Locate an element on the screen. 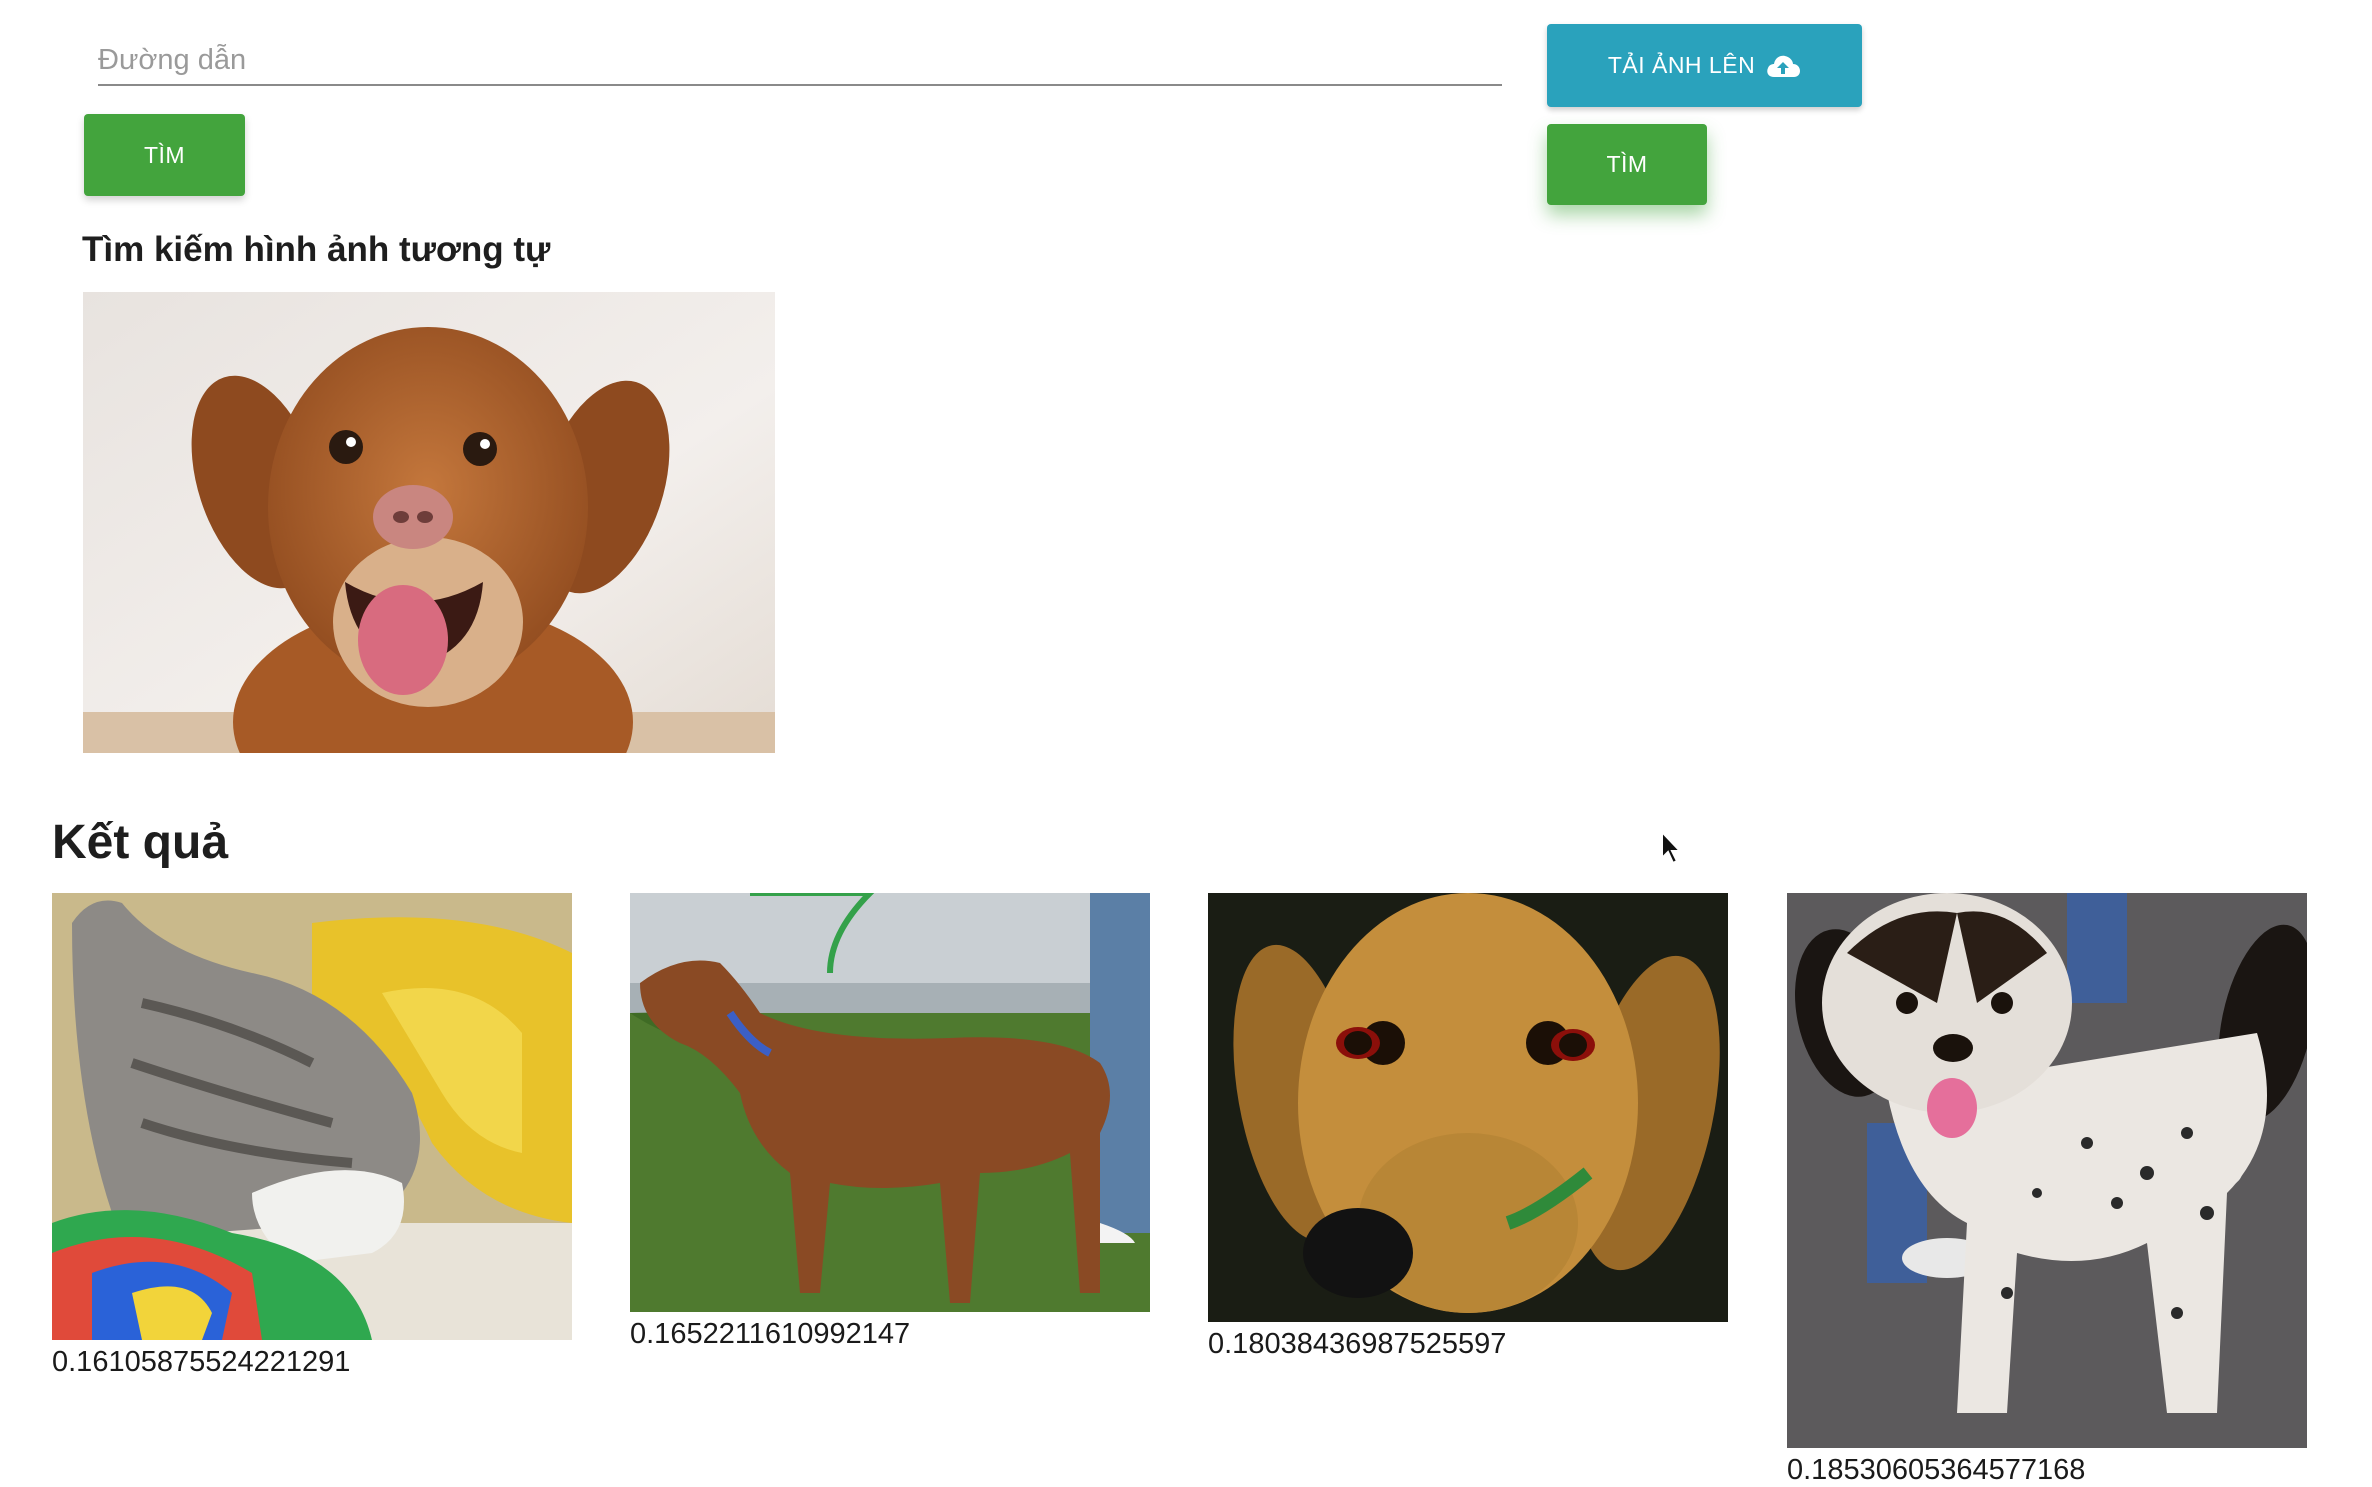 This screenshot has width=2372, height=1487. mouse-cursor-icon is located at coordinates (1672, 848).